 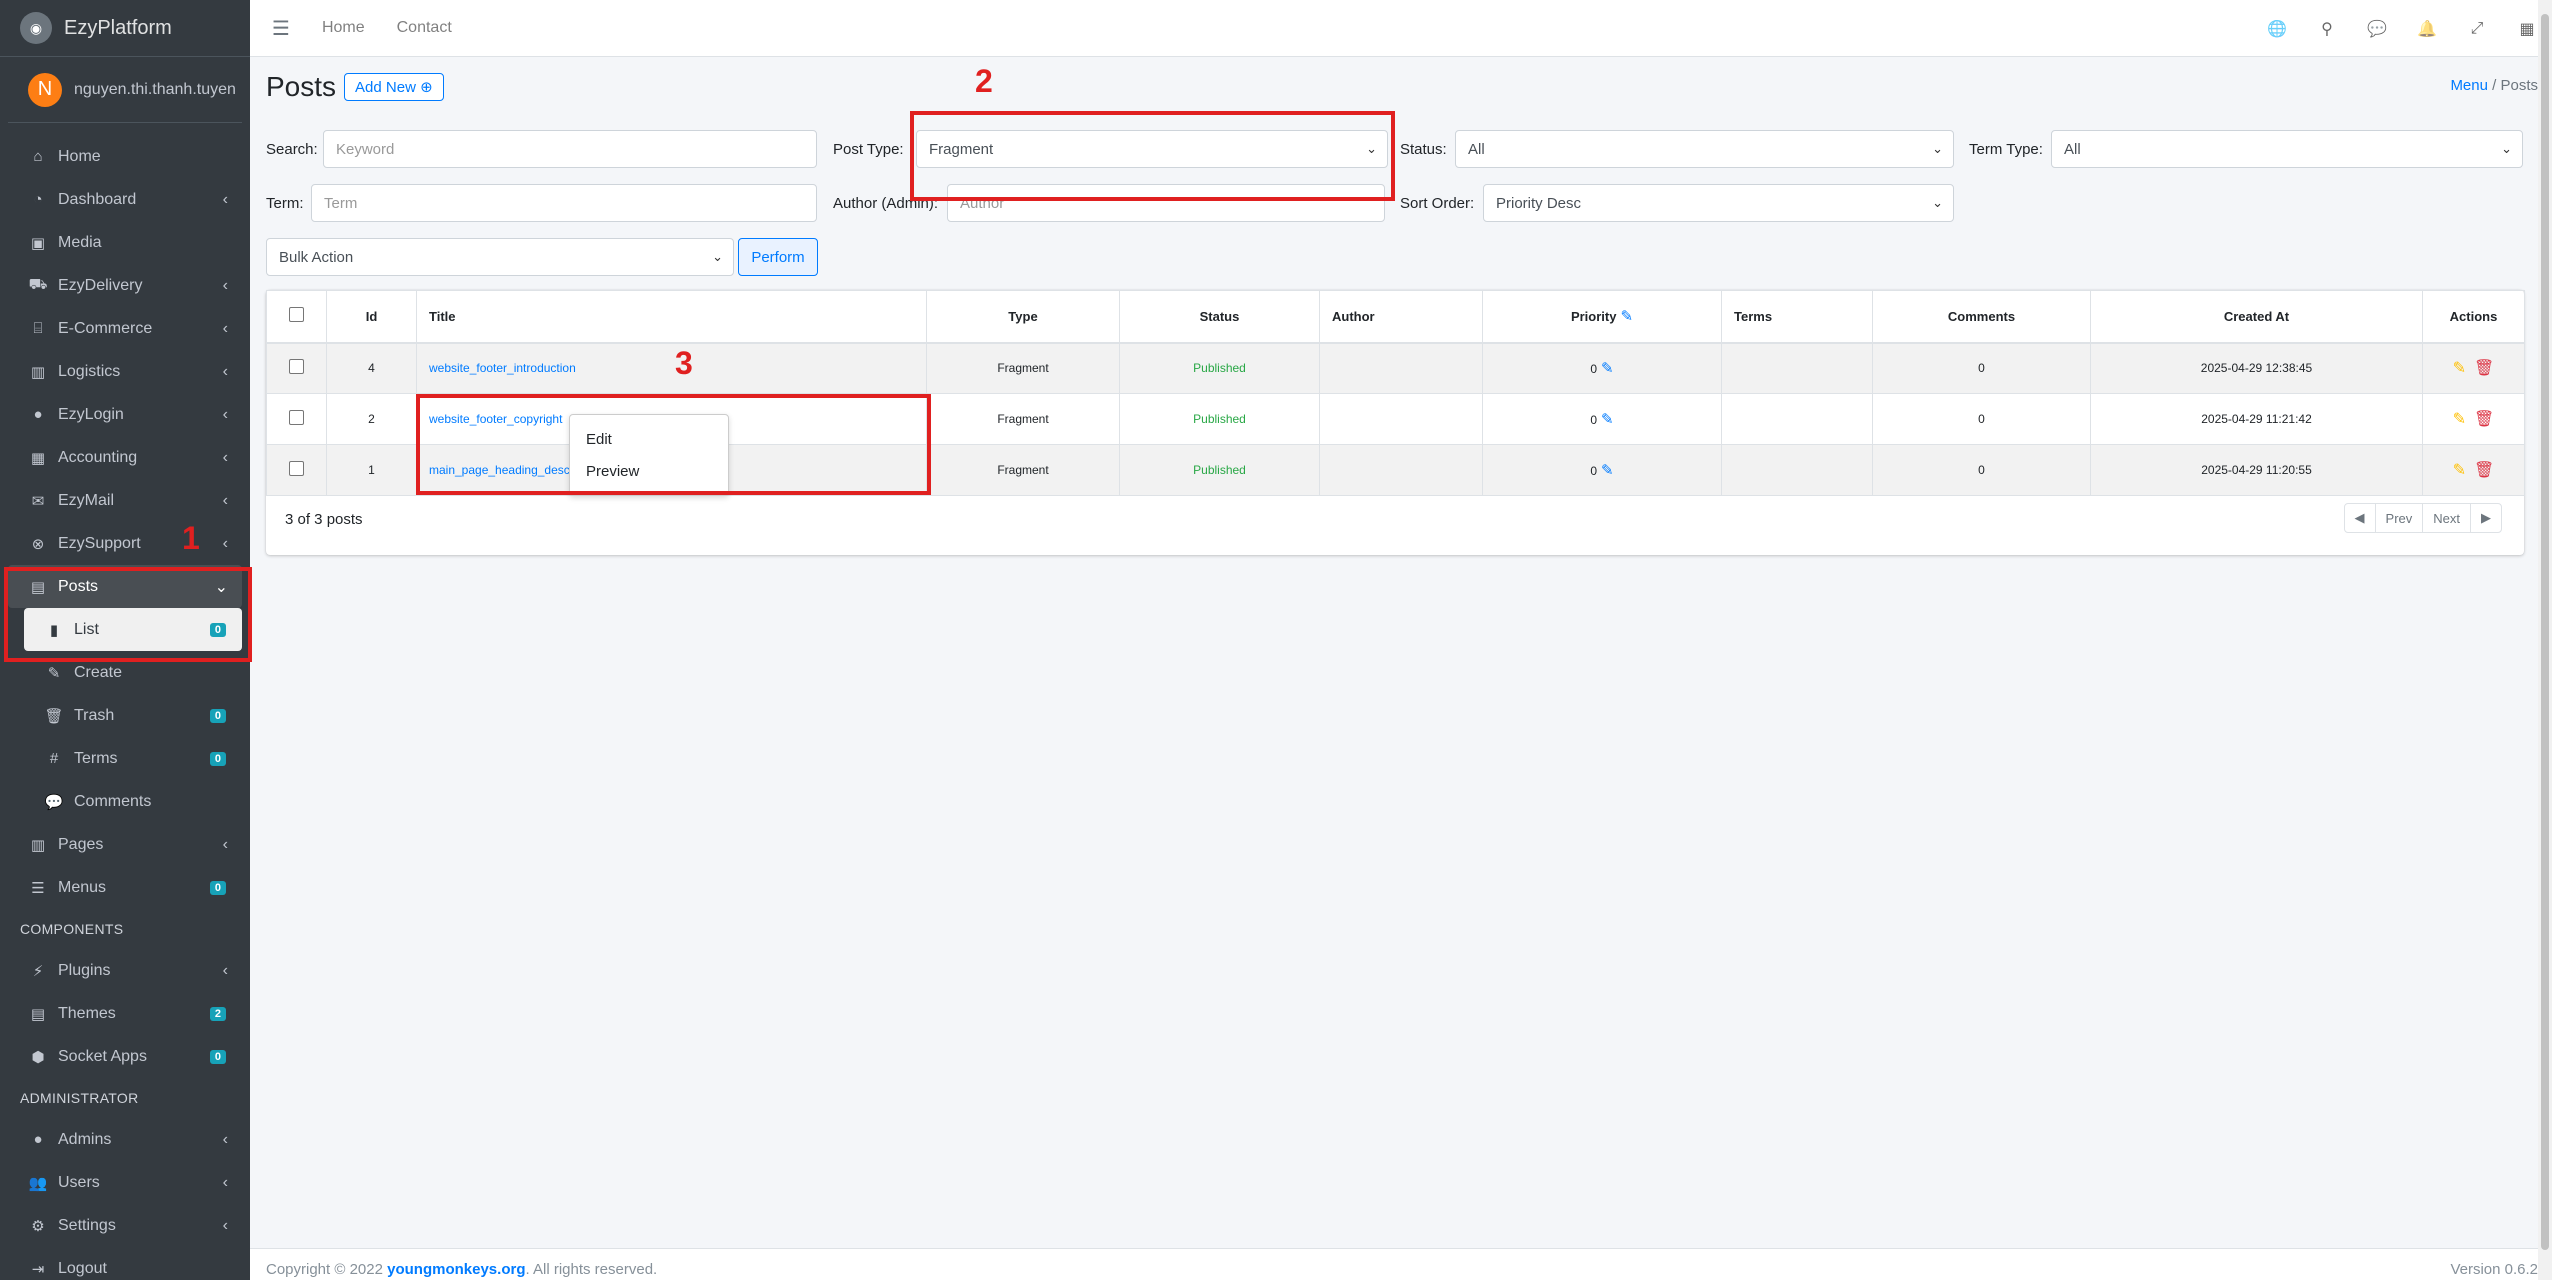 What do you see at coordinates (394, 87) in the screenshot?
I see `add-new-button: Add New ⊕` at bounding box center [394, 87].